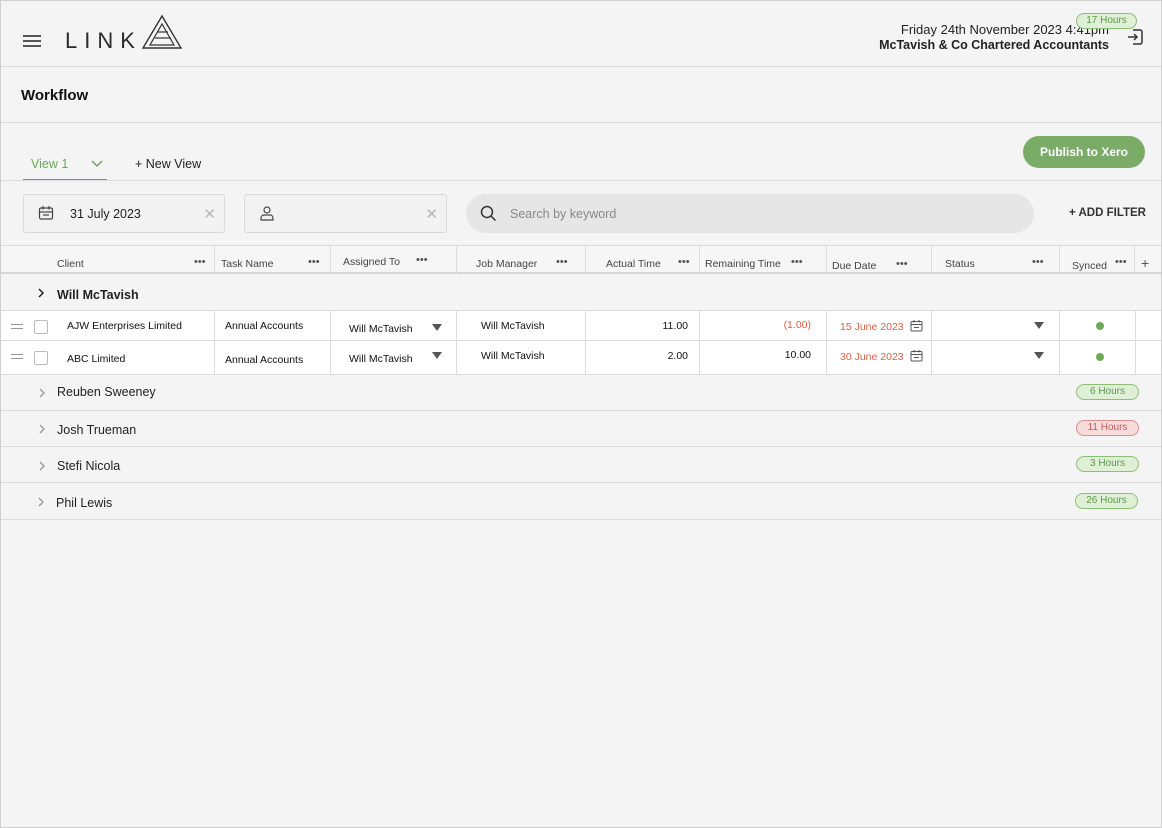 Image resolution: width=1162 pixels, height=828 pixels. Describe the element at coordinates (209, 214) in the screenshot. I see `clear-date-icon: ✕` at that location.